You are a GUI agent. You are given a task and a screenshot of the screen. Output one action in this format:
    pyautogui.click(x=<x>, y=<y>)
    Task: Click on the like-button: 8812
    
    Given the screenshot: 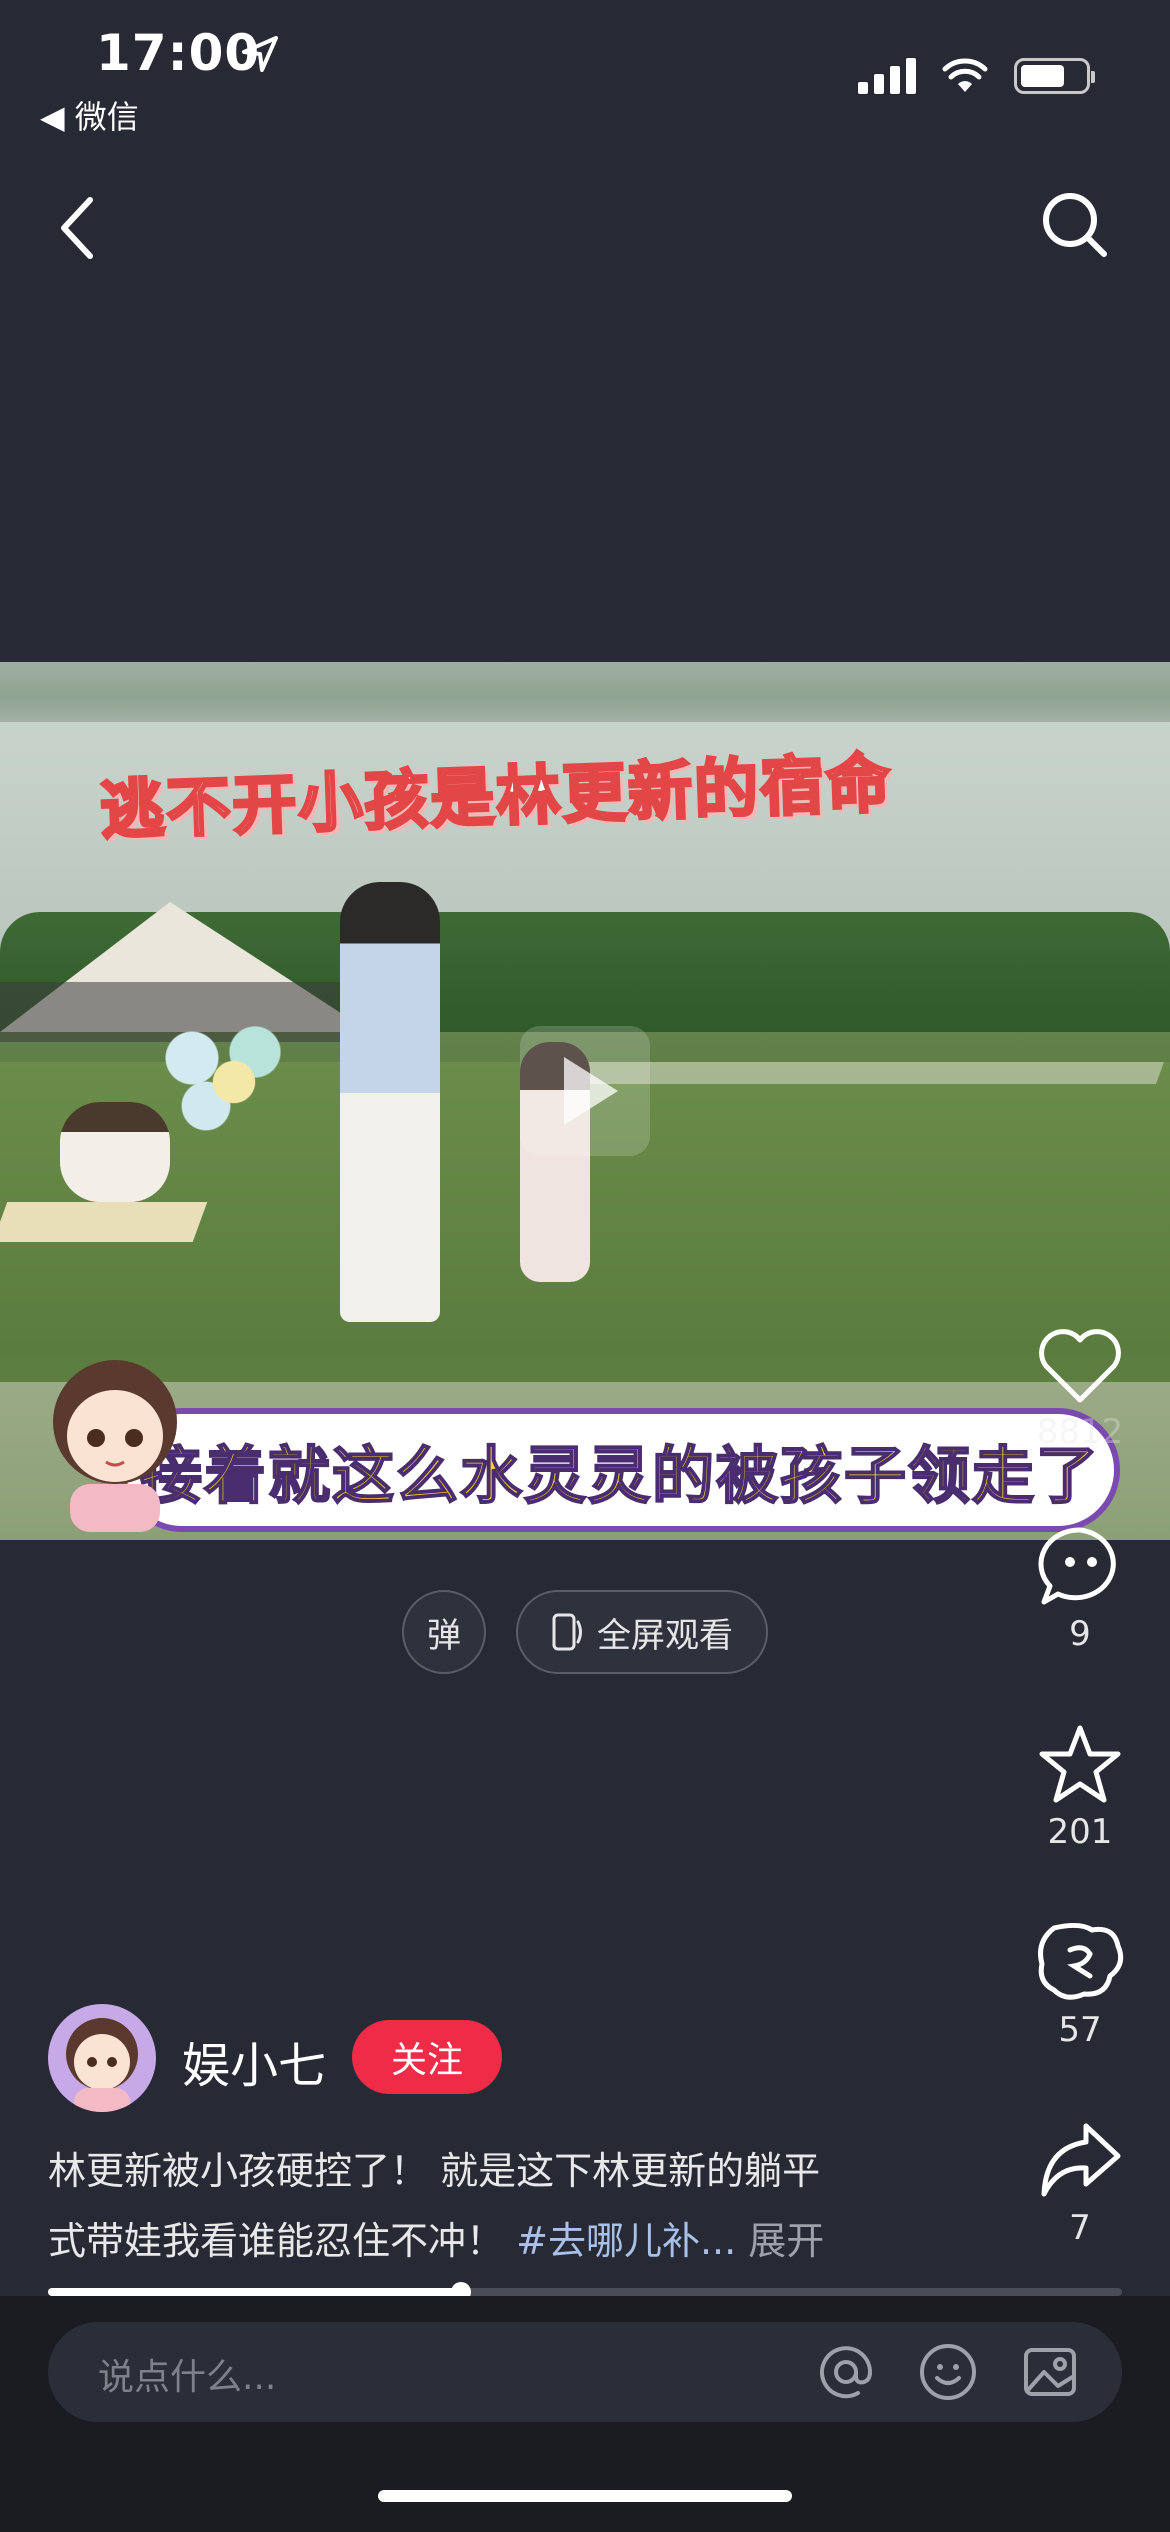 What is the action you would take?
    pyautogui.click(x=1080, y=1389)
    